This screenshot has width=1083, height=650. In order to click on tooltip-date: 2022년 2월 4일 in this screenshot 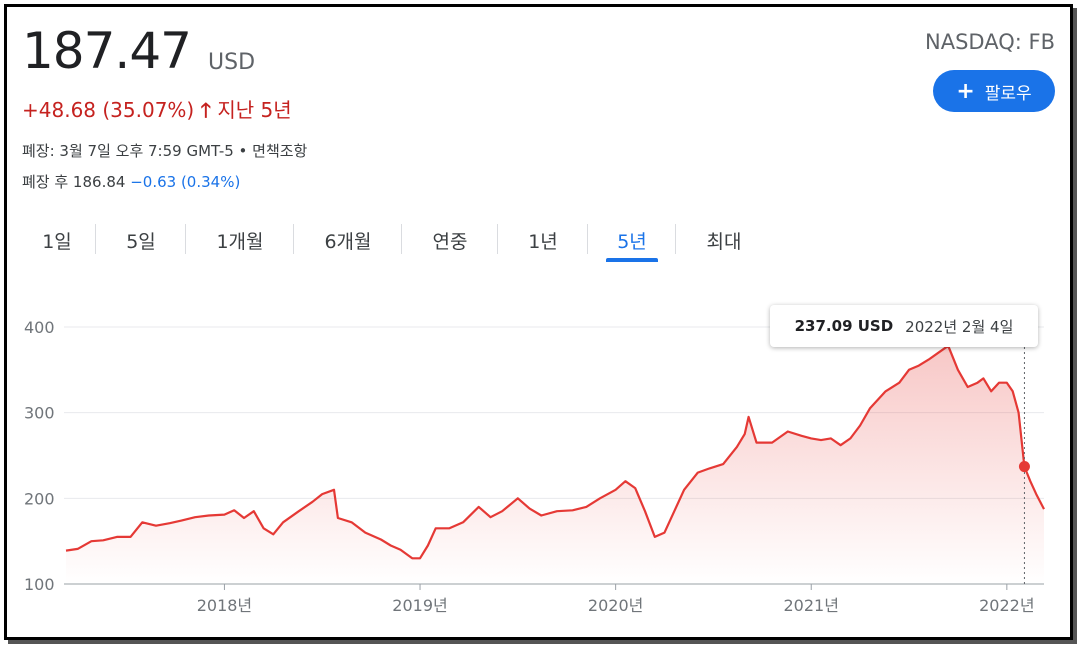, I will do `click(959, 326)`.